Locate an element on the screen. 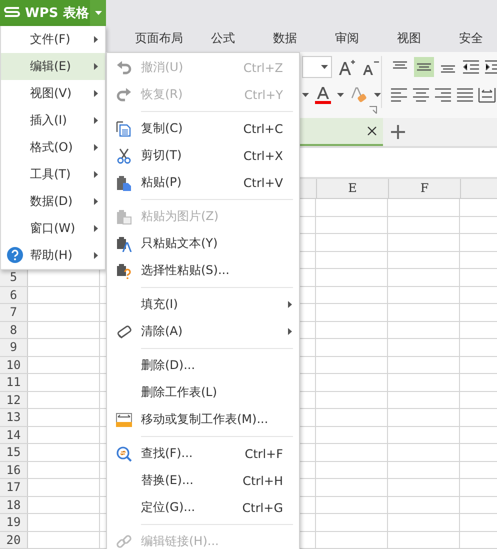 This screenshot has width=497, height=549. menu-item: 清除(A) is located at coordinates (203, 331).